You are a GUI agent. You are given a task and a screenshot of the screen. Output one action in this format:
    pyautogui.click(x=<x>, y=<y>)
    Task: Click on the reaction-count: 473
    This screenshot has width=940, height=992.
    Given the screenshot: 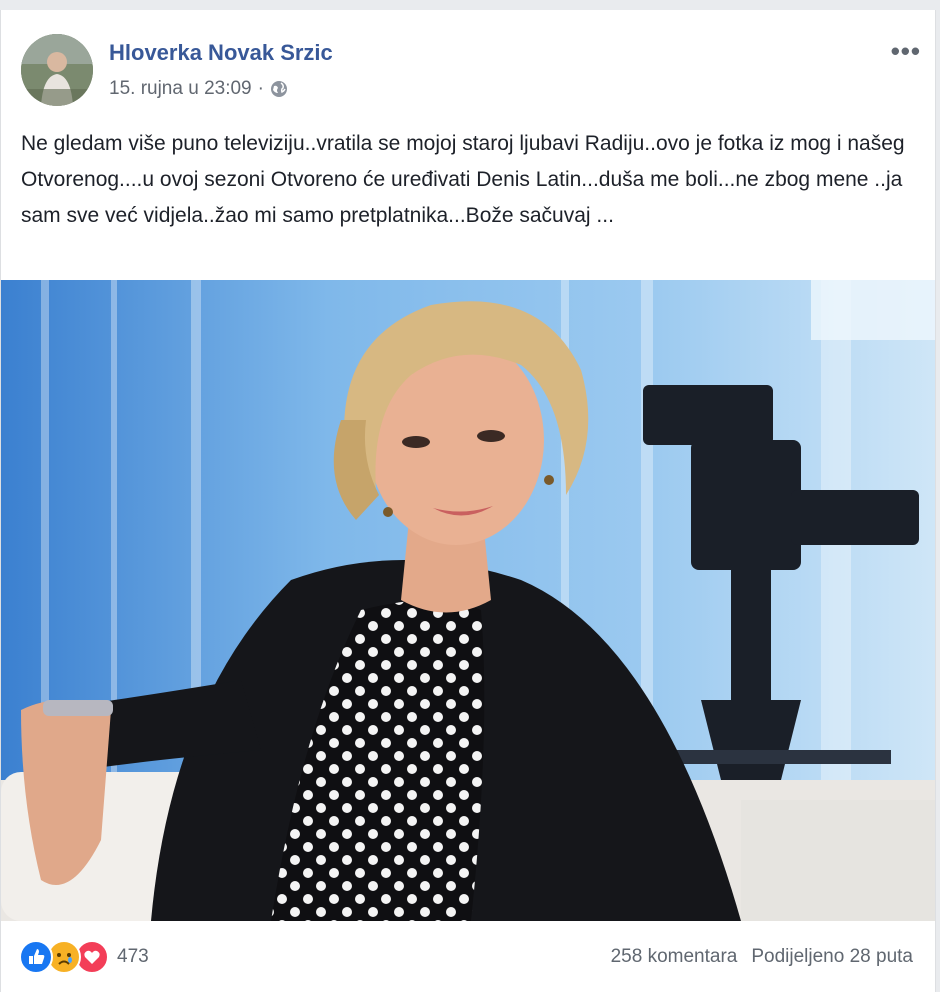 What is the action you would take?
    pyautogui.click(x=133, y=956)
    